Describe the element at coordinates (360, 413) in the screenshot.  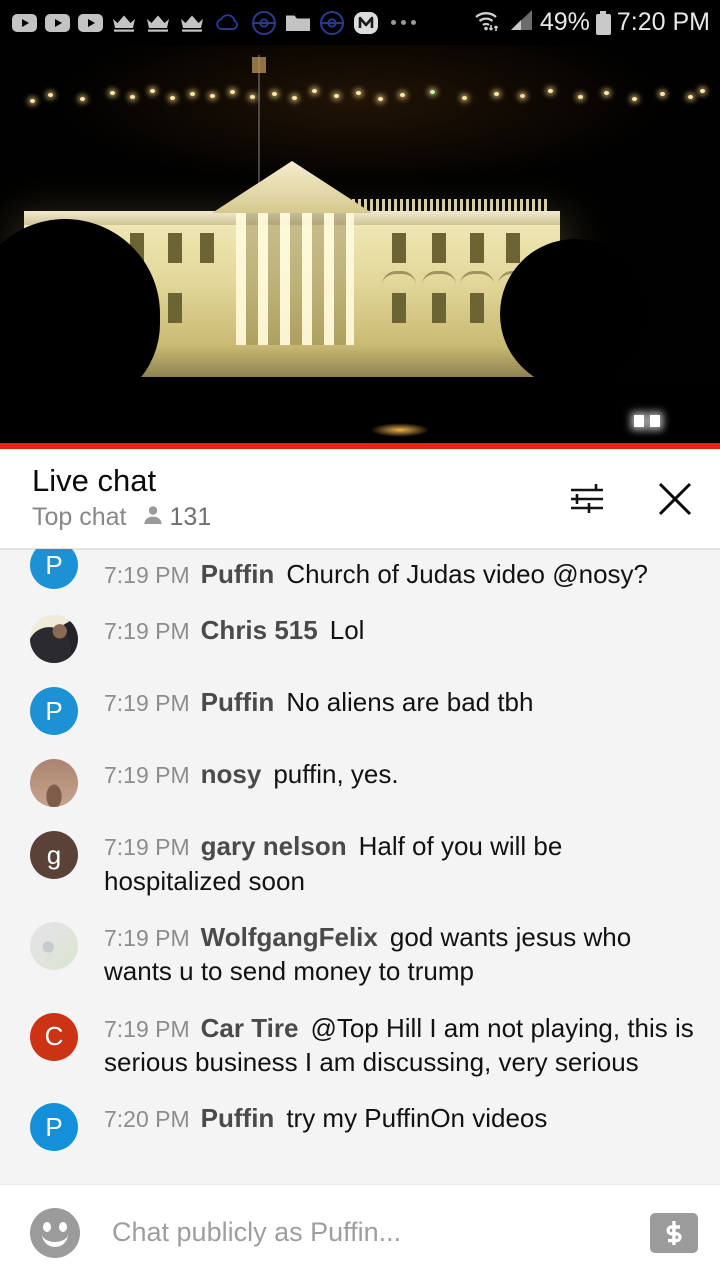
I see `dark-foreground` at that location.